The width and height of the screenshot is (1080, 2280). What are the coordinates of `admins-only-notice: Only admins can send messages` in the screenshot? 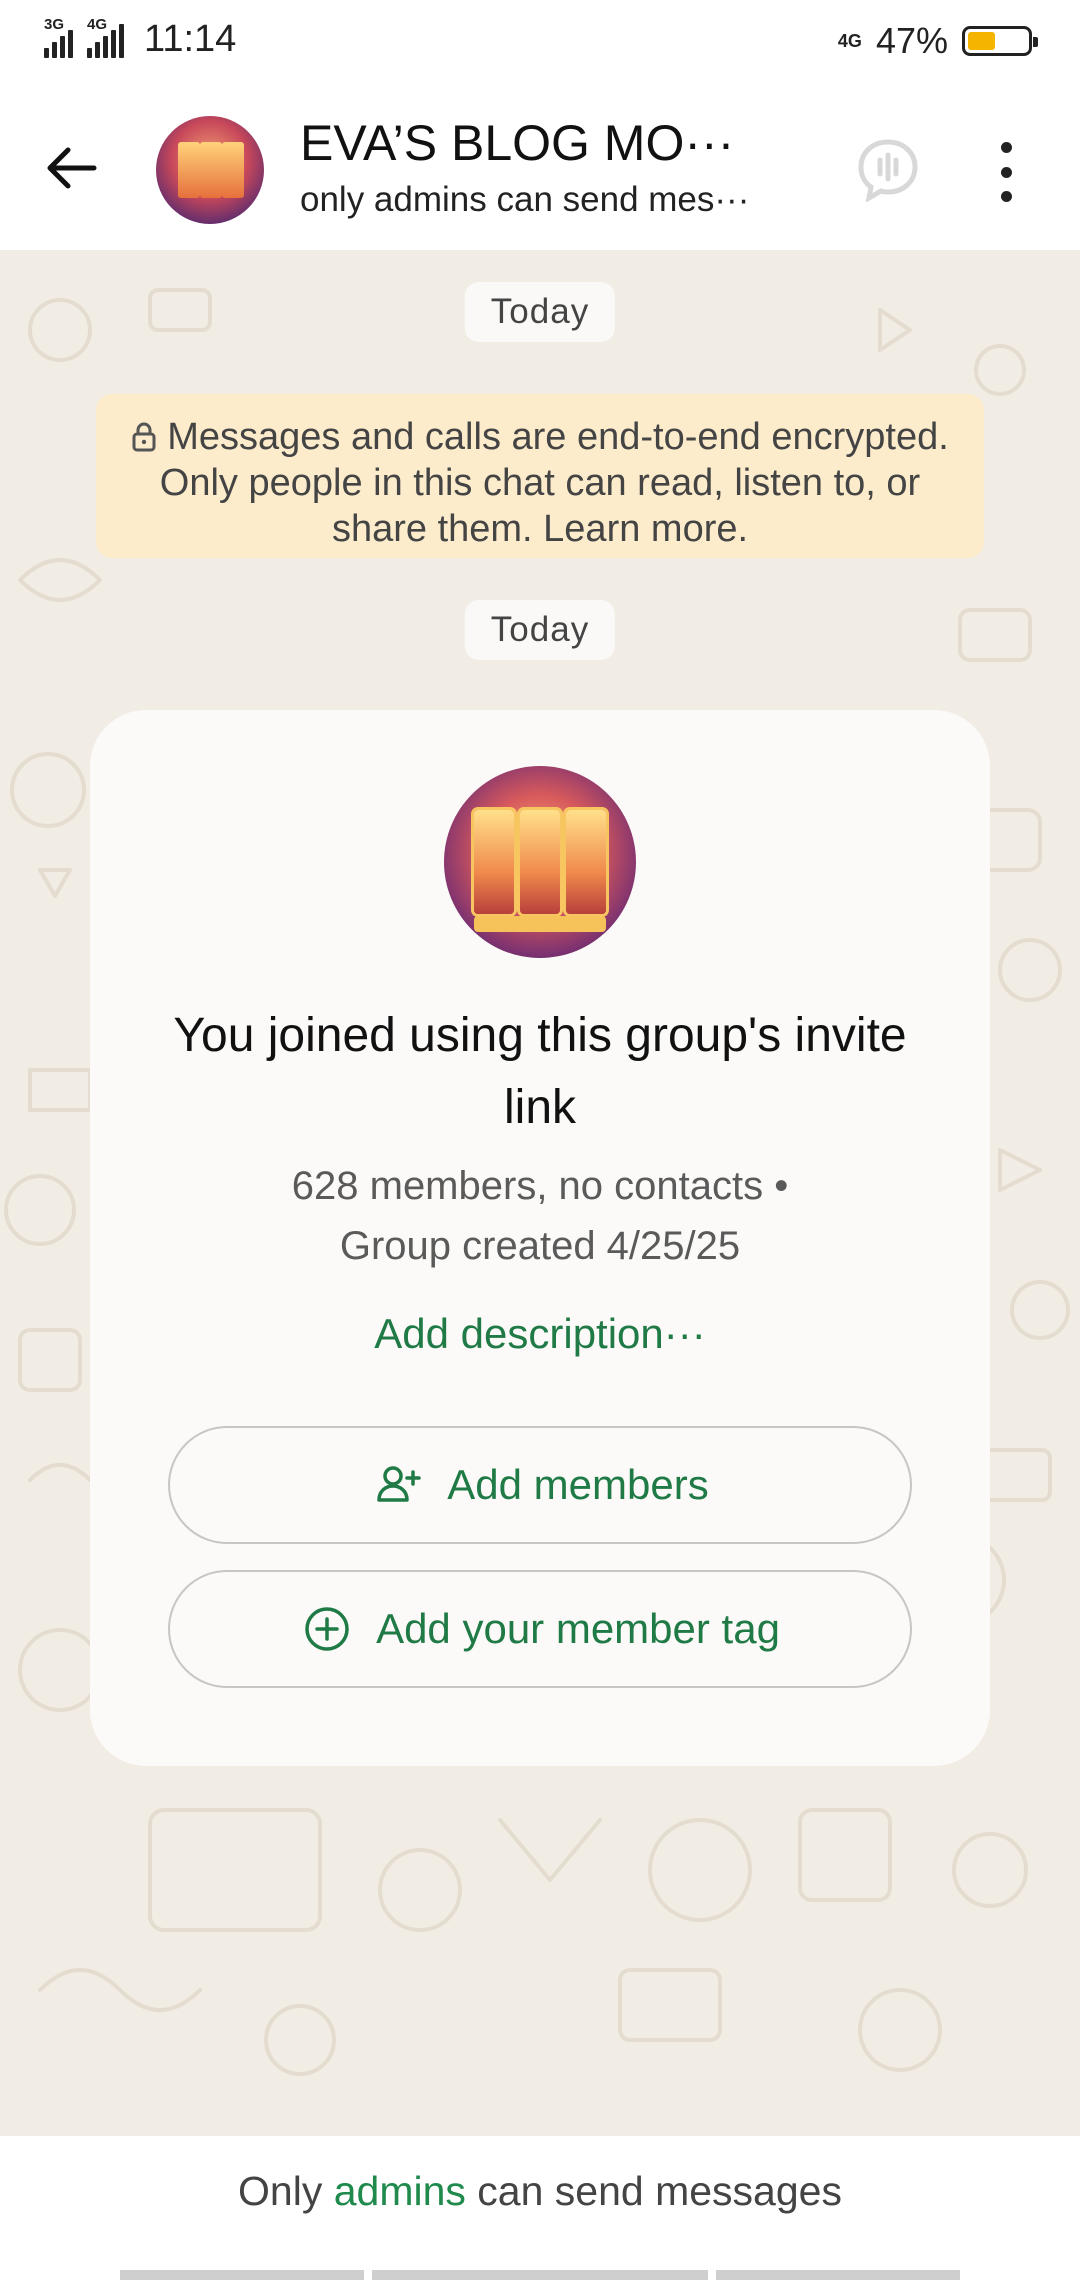 It's located at (540, 2191).